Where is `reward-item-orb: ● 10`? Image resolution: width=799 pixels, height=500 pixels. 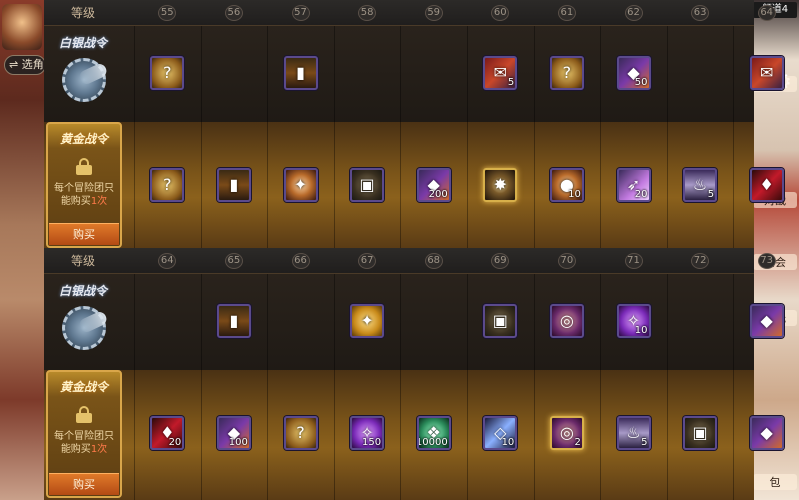
reward-item-orb: ● 10 is located at coordinates (566, 185).